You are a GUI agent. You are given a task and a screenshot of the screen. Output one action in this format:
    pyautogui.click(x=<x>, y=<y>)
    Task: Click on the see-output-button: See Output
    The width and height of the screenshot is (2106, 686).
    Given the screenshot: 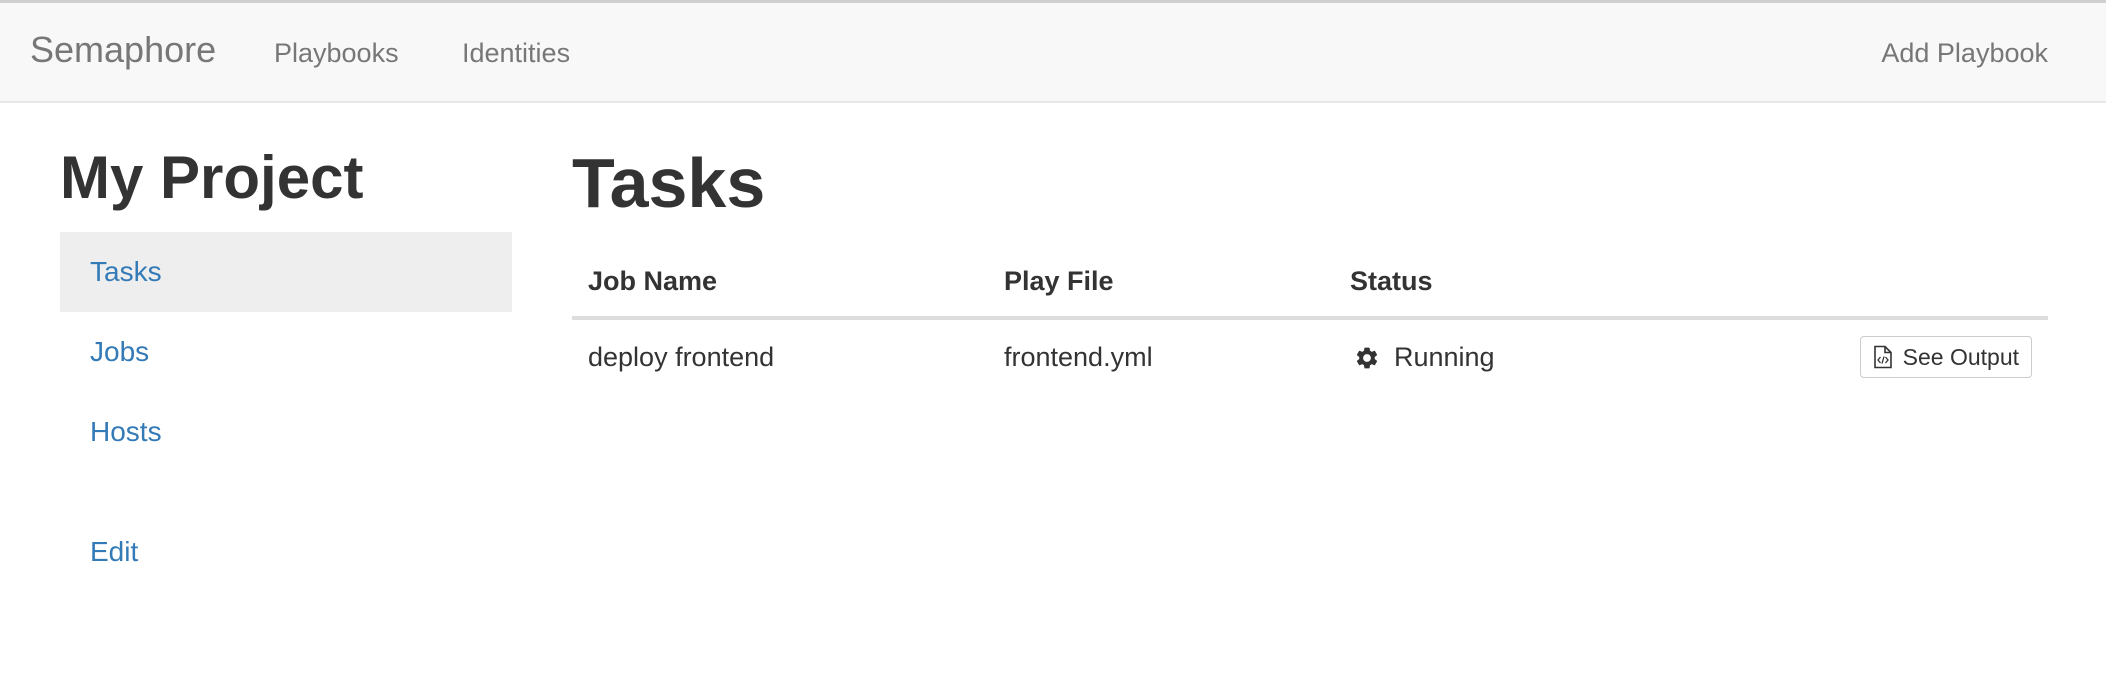 What is the action you would take?
    pyautogui.click(x=1945, y=357)
    